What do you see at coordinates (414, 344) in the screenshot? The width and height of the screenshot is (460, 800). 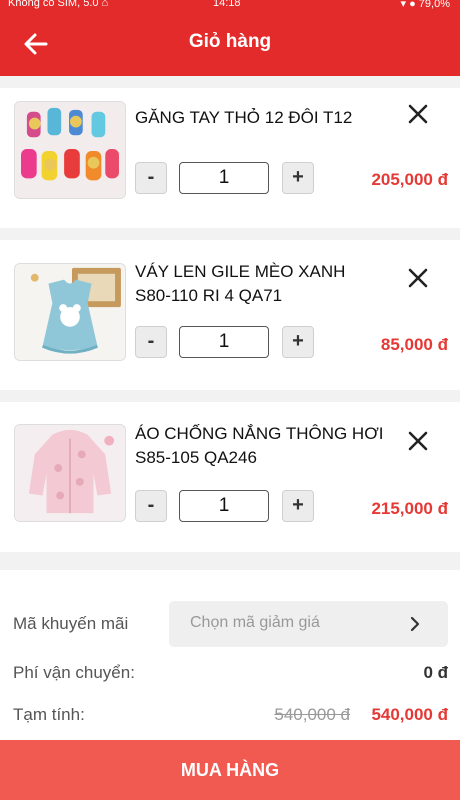 I see `item-price: 85,000 đ` at bounding box center [414, 344].